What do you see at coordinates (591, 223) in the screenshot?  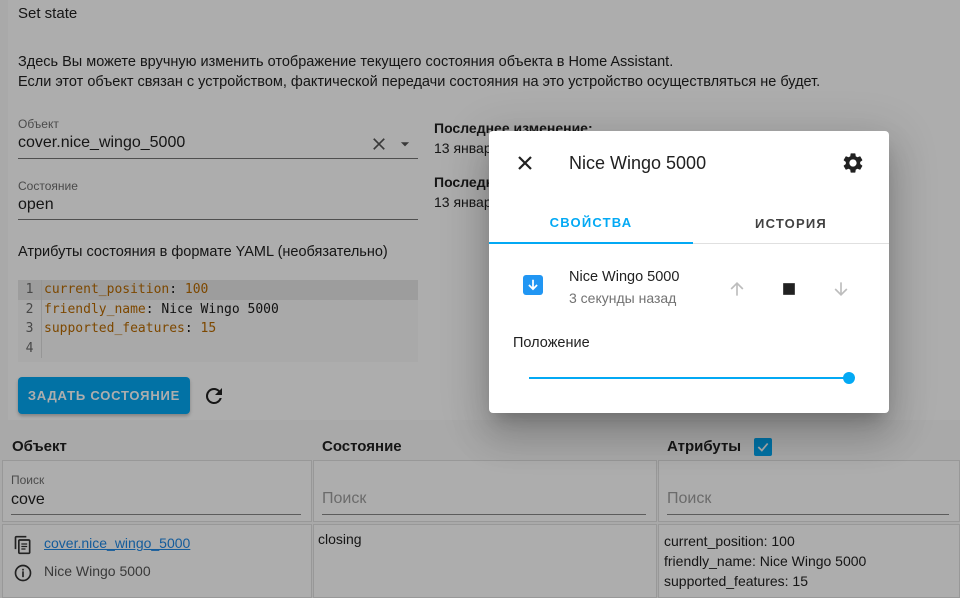 I see `tab-properties: СВОЙСТВА` at bounding box center [591, 223].